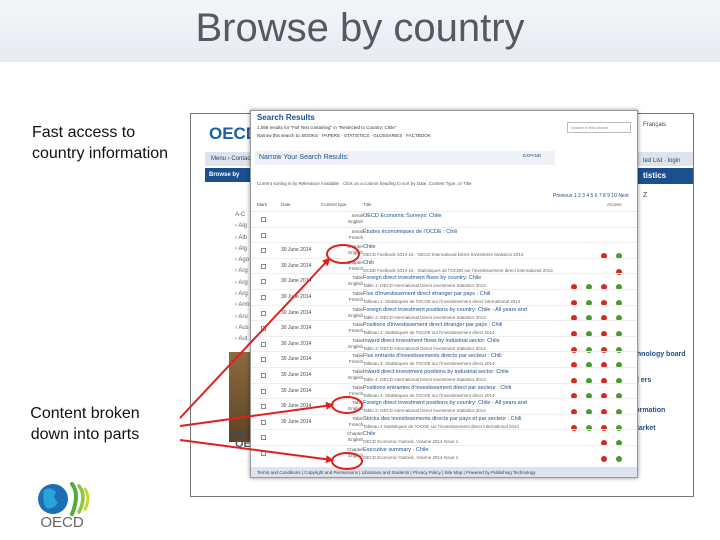  Describe the element at coordinates (262, 204) in the screenshot. I see `col-mark: Mark` at that location.